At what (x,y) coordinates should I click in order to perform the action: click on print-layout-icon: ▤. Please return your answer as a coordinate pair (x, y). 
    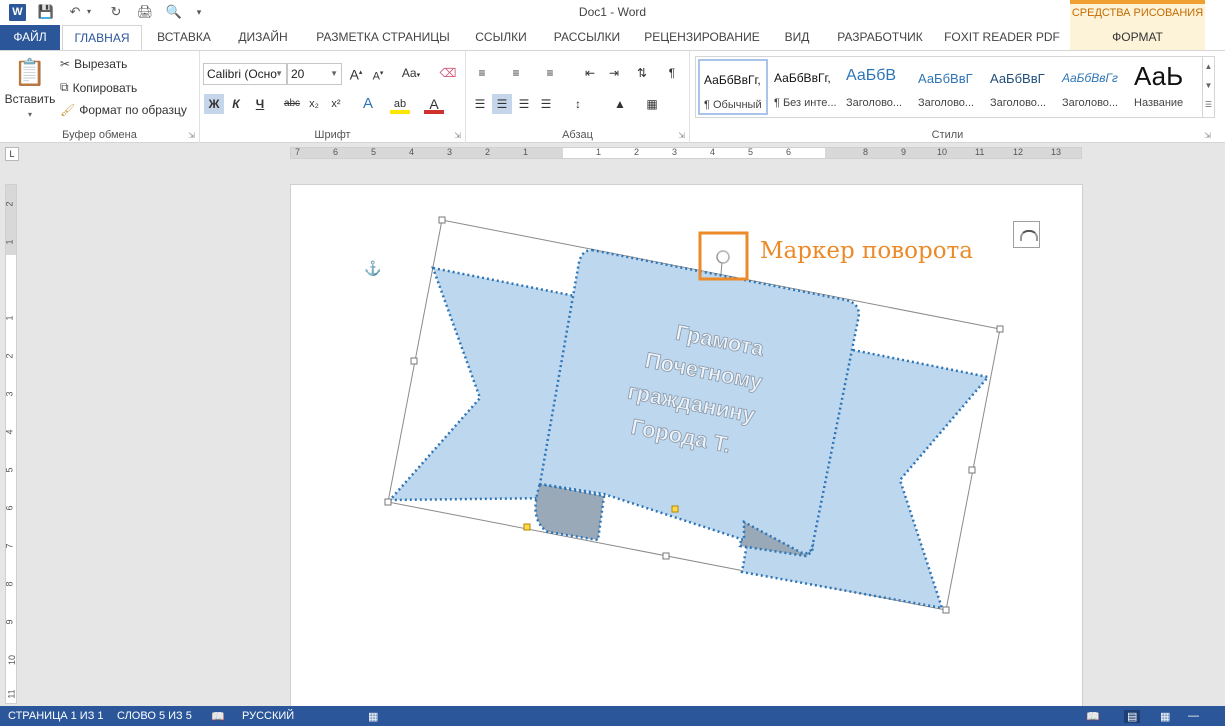
    Looking at the image, I should click on (1132, 716).